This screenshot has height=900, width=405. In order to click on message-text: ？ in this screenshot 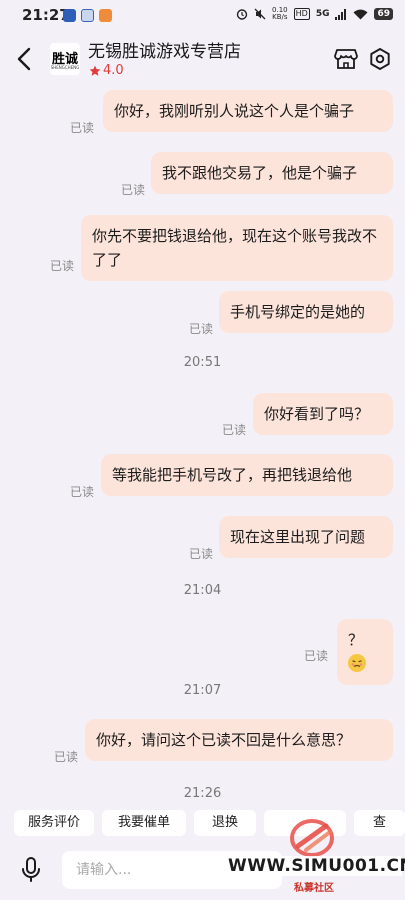, I will do `click(356, 640)`.